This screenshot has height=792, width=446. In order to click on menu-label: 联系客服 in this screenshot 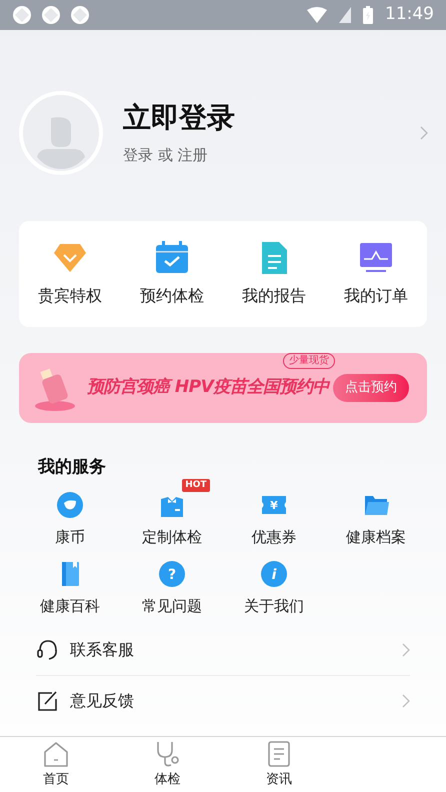, I will do `click(102, 650)`.